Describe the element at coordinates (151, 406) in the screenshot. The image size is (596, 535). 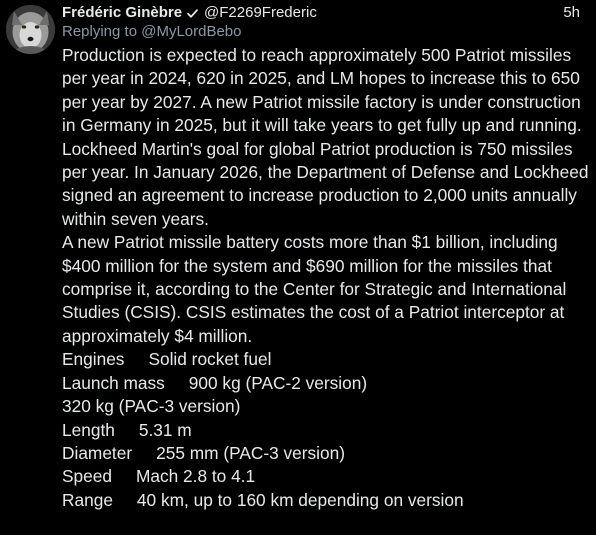
I see `spec-launch-mass-pac3: 320 kg (PAC-3 version)` at that location.